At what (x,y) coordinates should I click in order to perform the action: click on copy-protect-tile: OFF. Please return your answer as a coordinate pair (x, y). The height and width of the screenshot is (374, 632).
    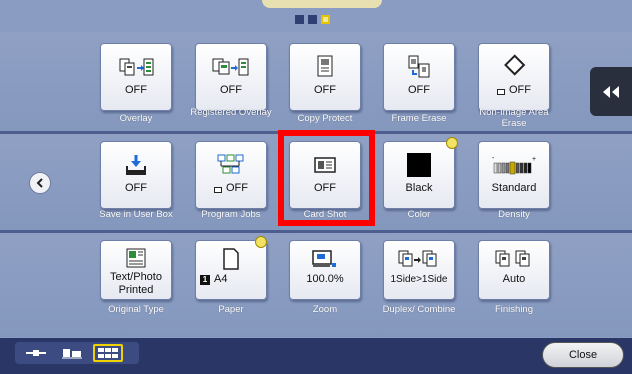
    Looking at the image, I should click on (325, 77).